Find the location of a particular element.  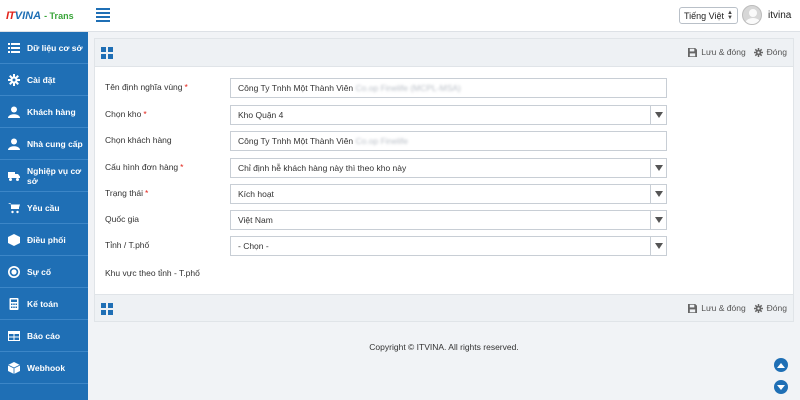

province-row: Tỉnh / T.phố - Chọn - is located at coordinates (445, 246).